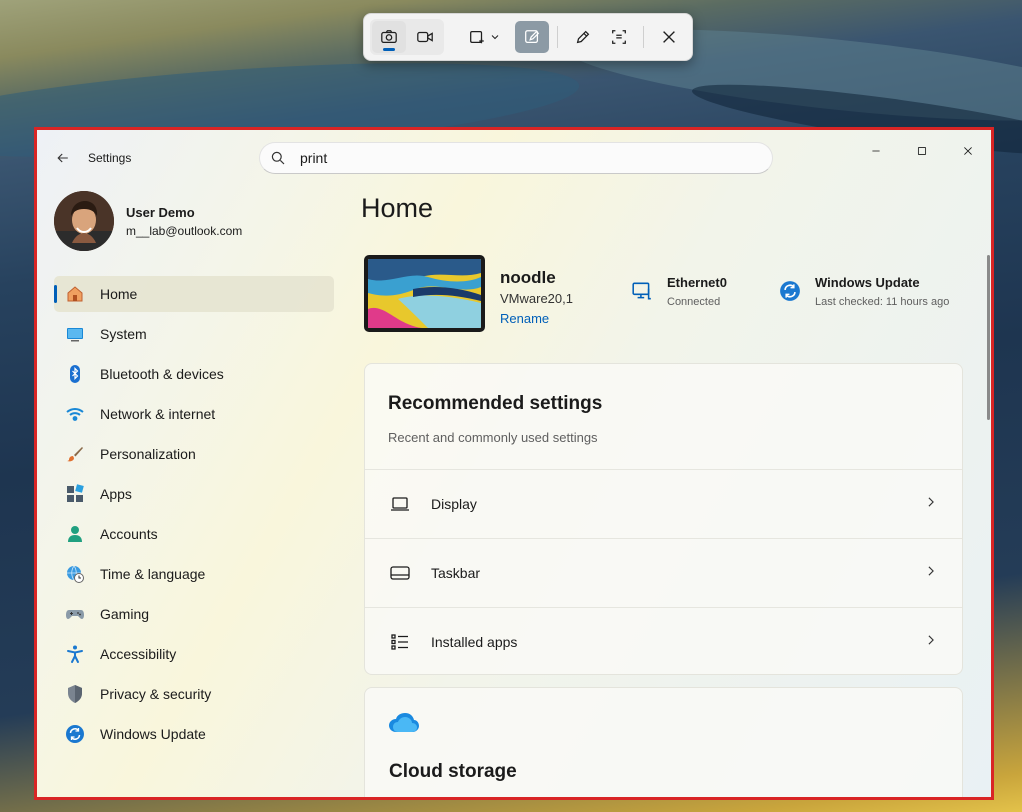 This screenshot has width=1022, height=812. What do you see at coordinates (75, 494) in the screenshot?
I see `apps-icon` at bounding box center [75, 494].